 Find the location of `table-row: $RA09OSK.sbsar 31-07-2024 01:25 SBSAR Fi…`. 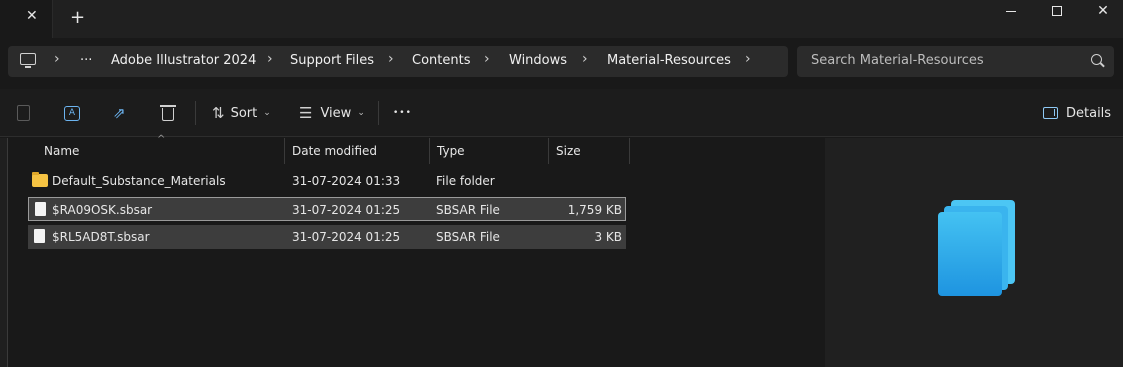

table-row: $RA09OSK.sbsar 31-07-2024 01:25 SBSAR Fi… is located at coordinates (327, 209).